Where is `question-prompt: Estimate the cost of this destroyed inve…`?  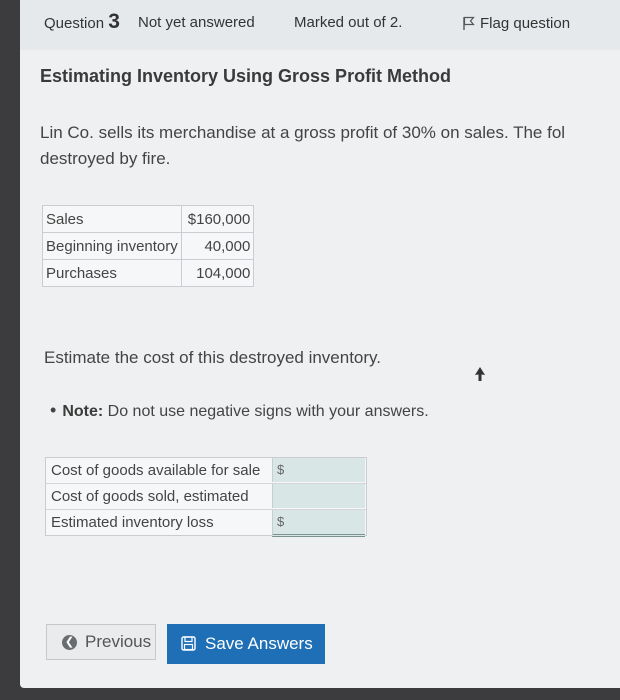 question-prompt: Estimate the cost of this destroyed inve… is located at coordinates (213, 357).